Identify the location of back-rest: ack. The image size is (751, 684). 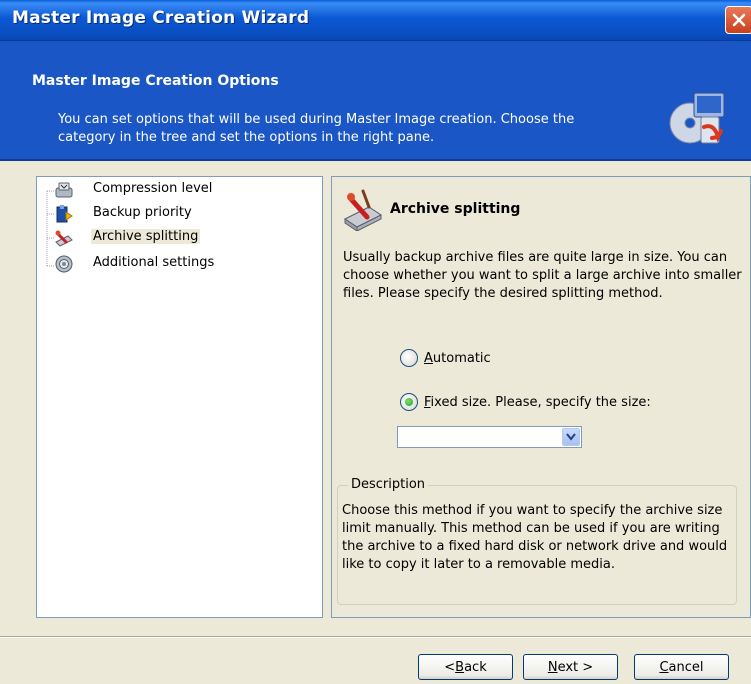
(475, 667).